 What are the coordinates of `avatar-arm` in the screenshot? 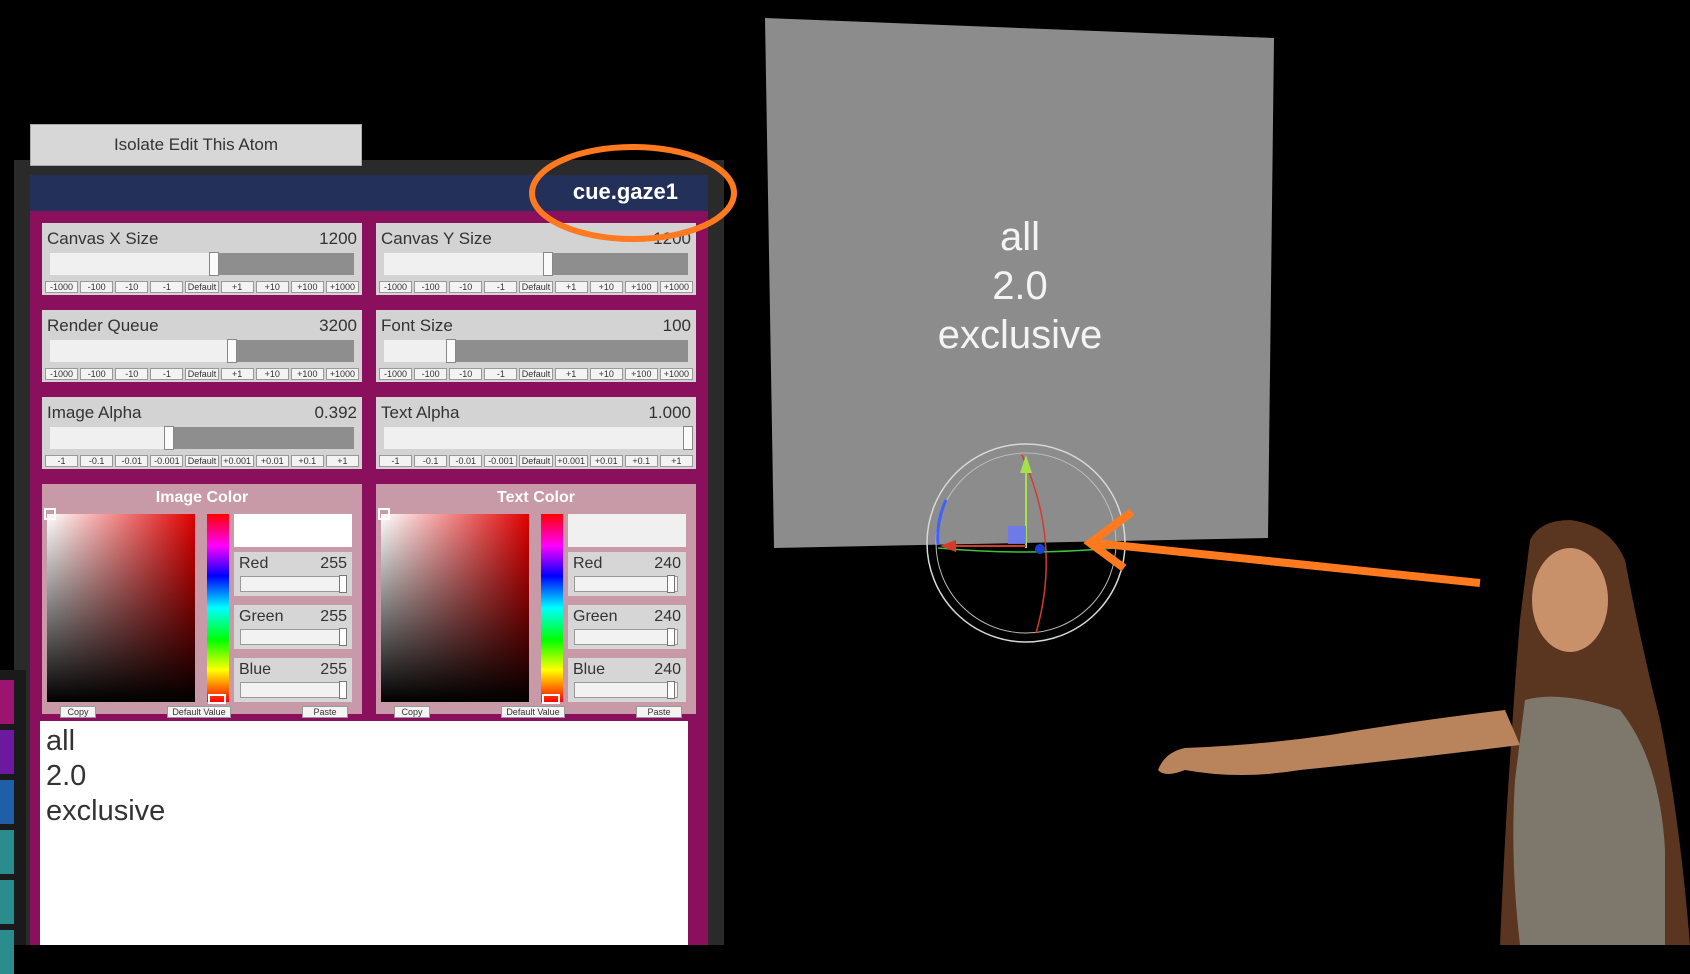 It's located at (1339, 742).